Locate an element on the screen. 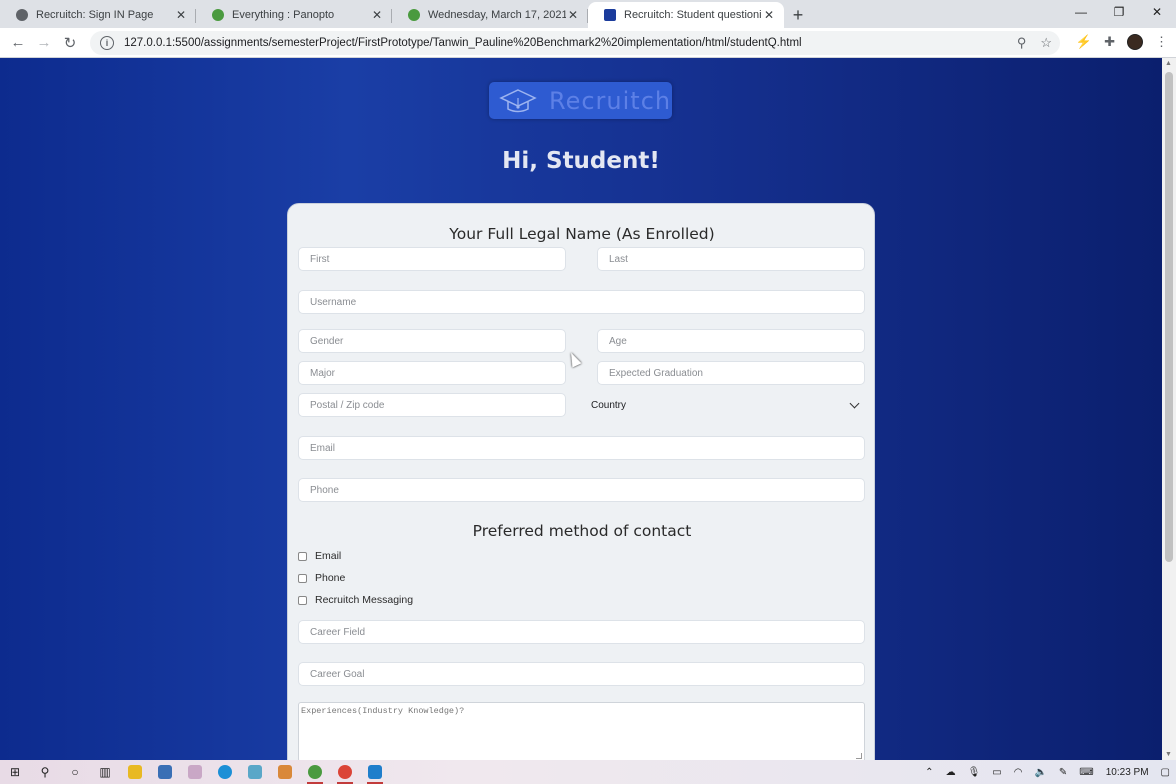 The height and width of the screenshot is (784, 1176). reload-icon: ↻ is located at coordinates (70, 43).